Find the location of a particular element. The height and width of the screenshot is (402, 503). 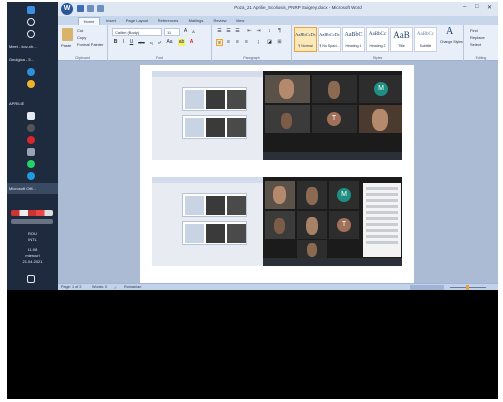

paste-icon is located at coordinates (67, 34).